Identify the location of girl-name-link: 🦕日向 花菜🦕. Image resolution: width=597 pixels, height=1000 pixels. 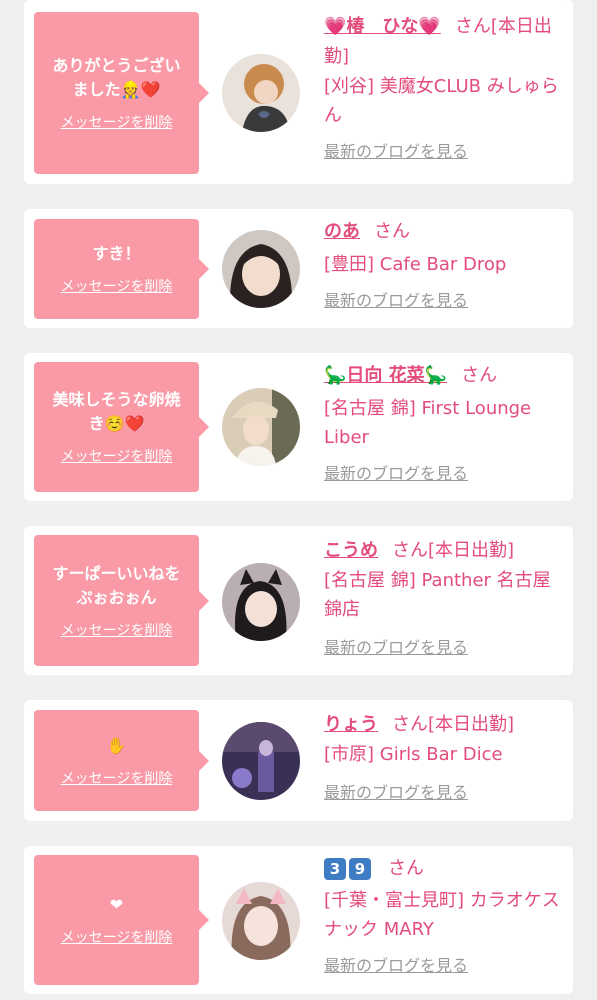
(385, 375).